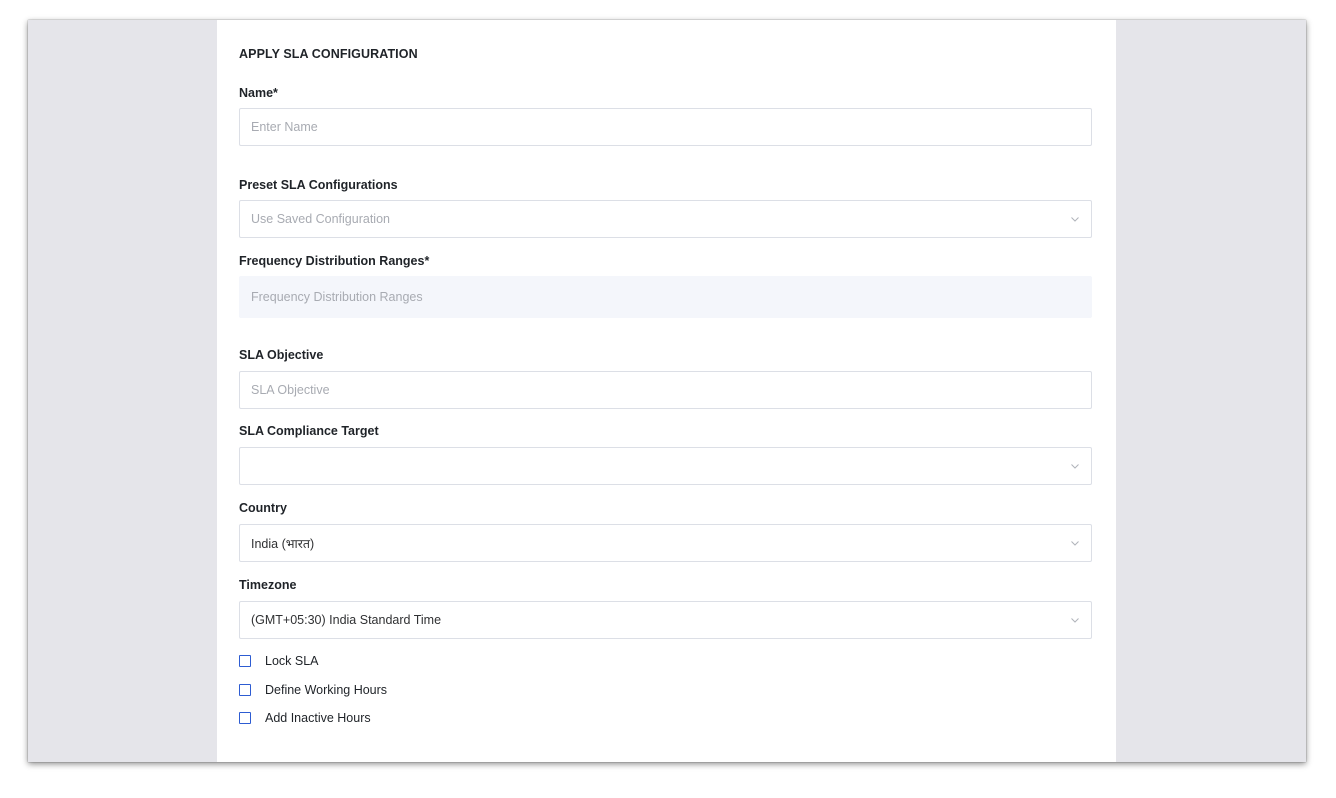  I want to click on timezone-select-value: (GMT+05:30) India Standard Time, so click(346, 620).